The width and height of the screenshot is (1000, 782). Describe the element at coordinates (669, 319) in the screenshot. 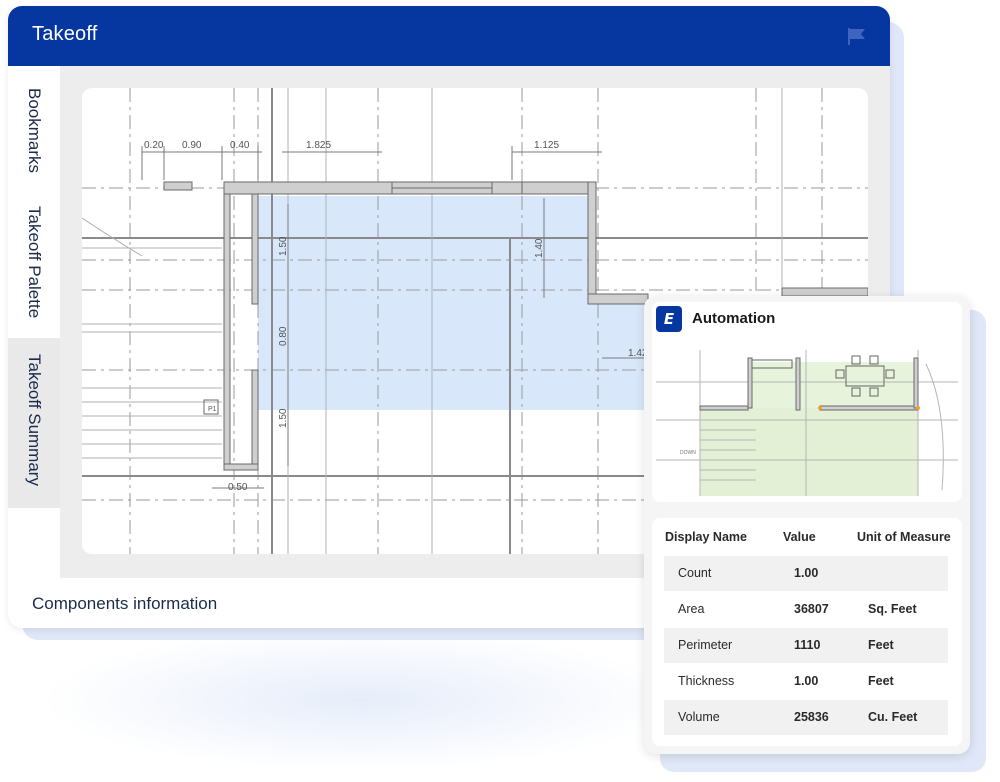

I see `logo-icon: E` at that location.